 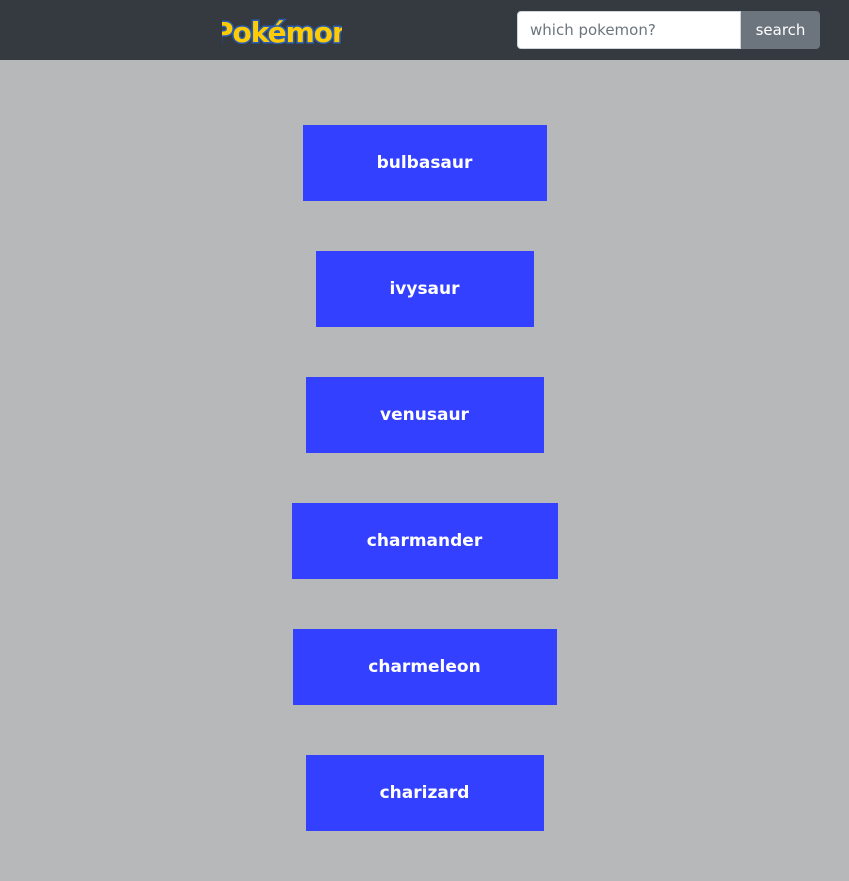 I want to click on pokemon-logo: Pokémon, so click(x=282, y=30).